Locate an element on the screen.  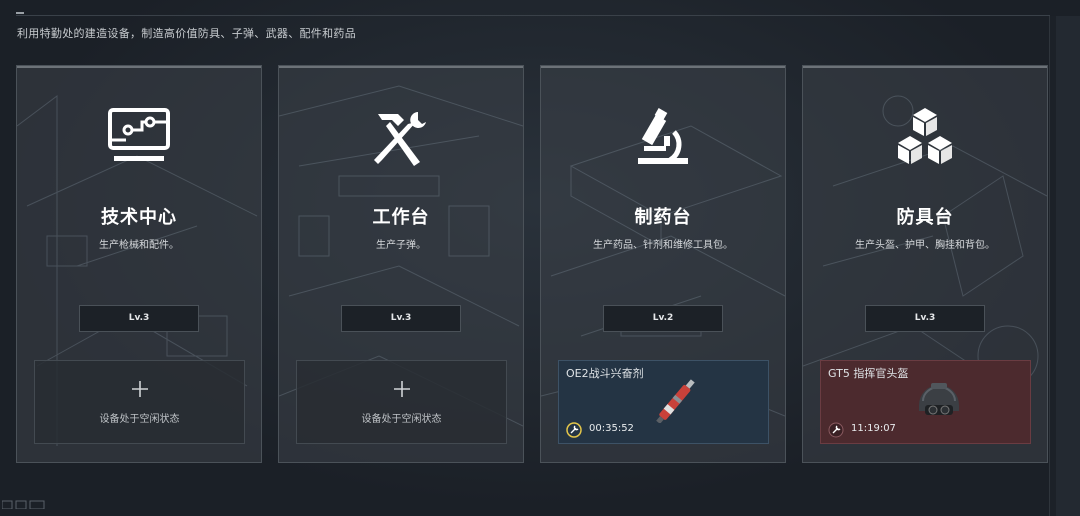
station-name: 技术中心 is located at coordinates (139, 217).